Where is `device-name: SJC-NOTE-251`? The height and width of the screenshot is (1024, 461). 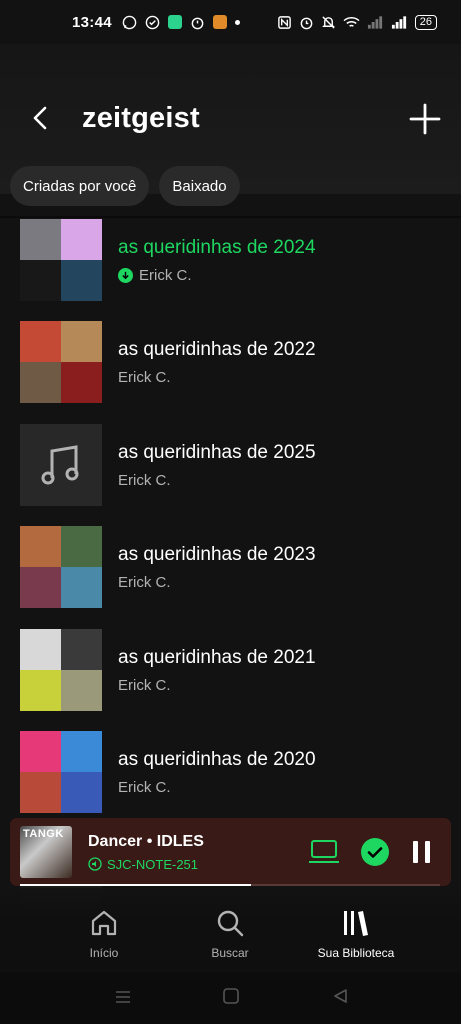 device-name: SJC-NOTE-251 is located at coordinates (153, 864).